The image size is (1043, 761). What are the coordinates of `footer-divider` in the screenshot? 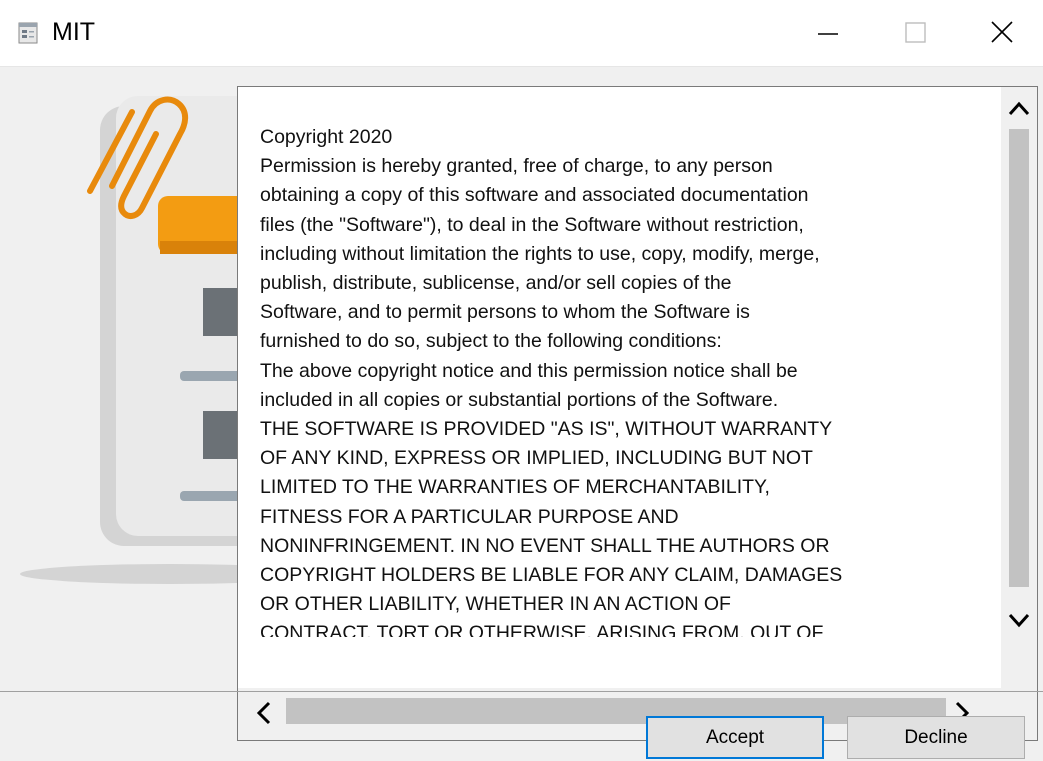 It's located at (521, 691).